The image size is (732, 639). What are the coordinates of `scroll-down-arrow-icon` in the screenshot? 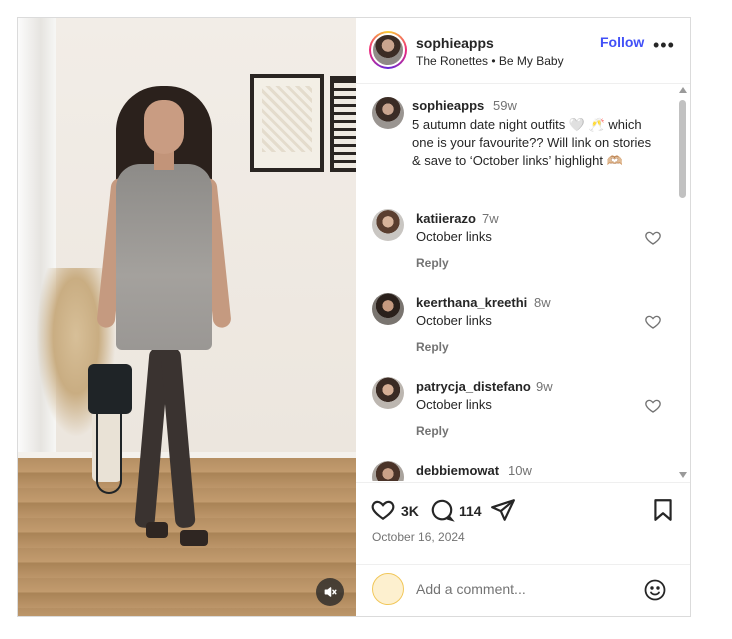 It's located at (683, 475).